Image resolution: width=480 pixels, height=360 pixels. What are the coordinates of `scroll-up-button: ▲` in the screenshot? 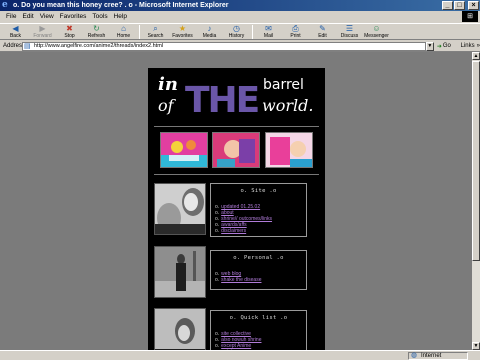 It's located at (476, 56).